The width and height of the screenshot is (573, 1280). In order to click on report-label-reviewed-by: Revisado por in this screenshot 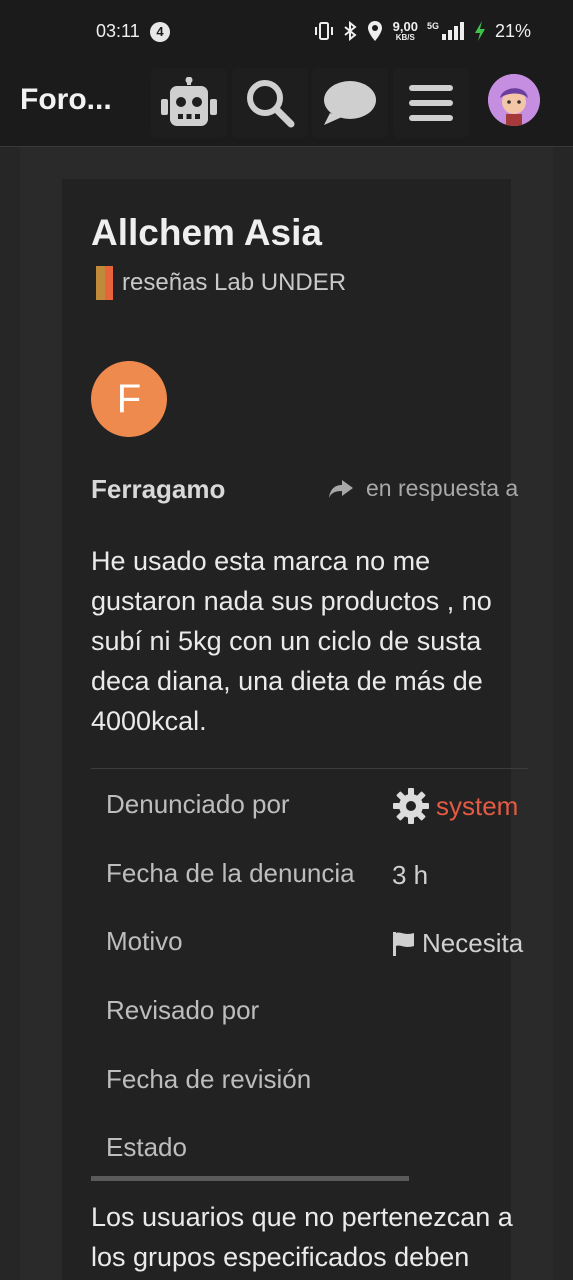, I will do `click(183, 1010)`.